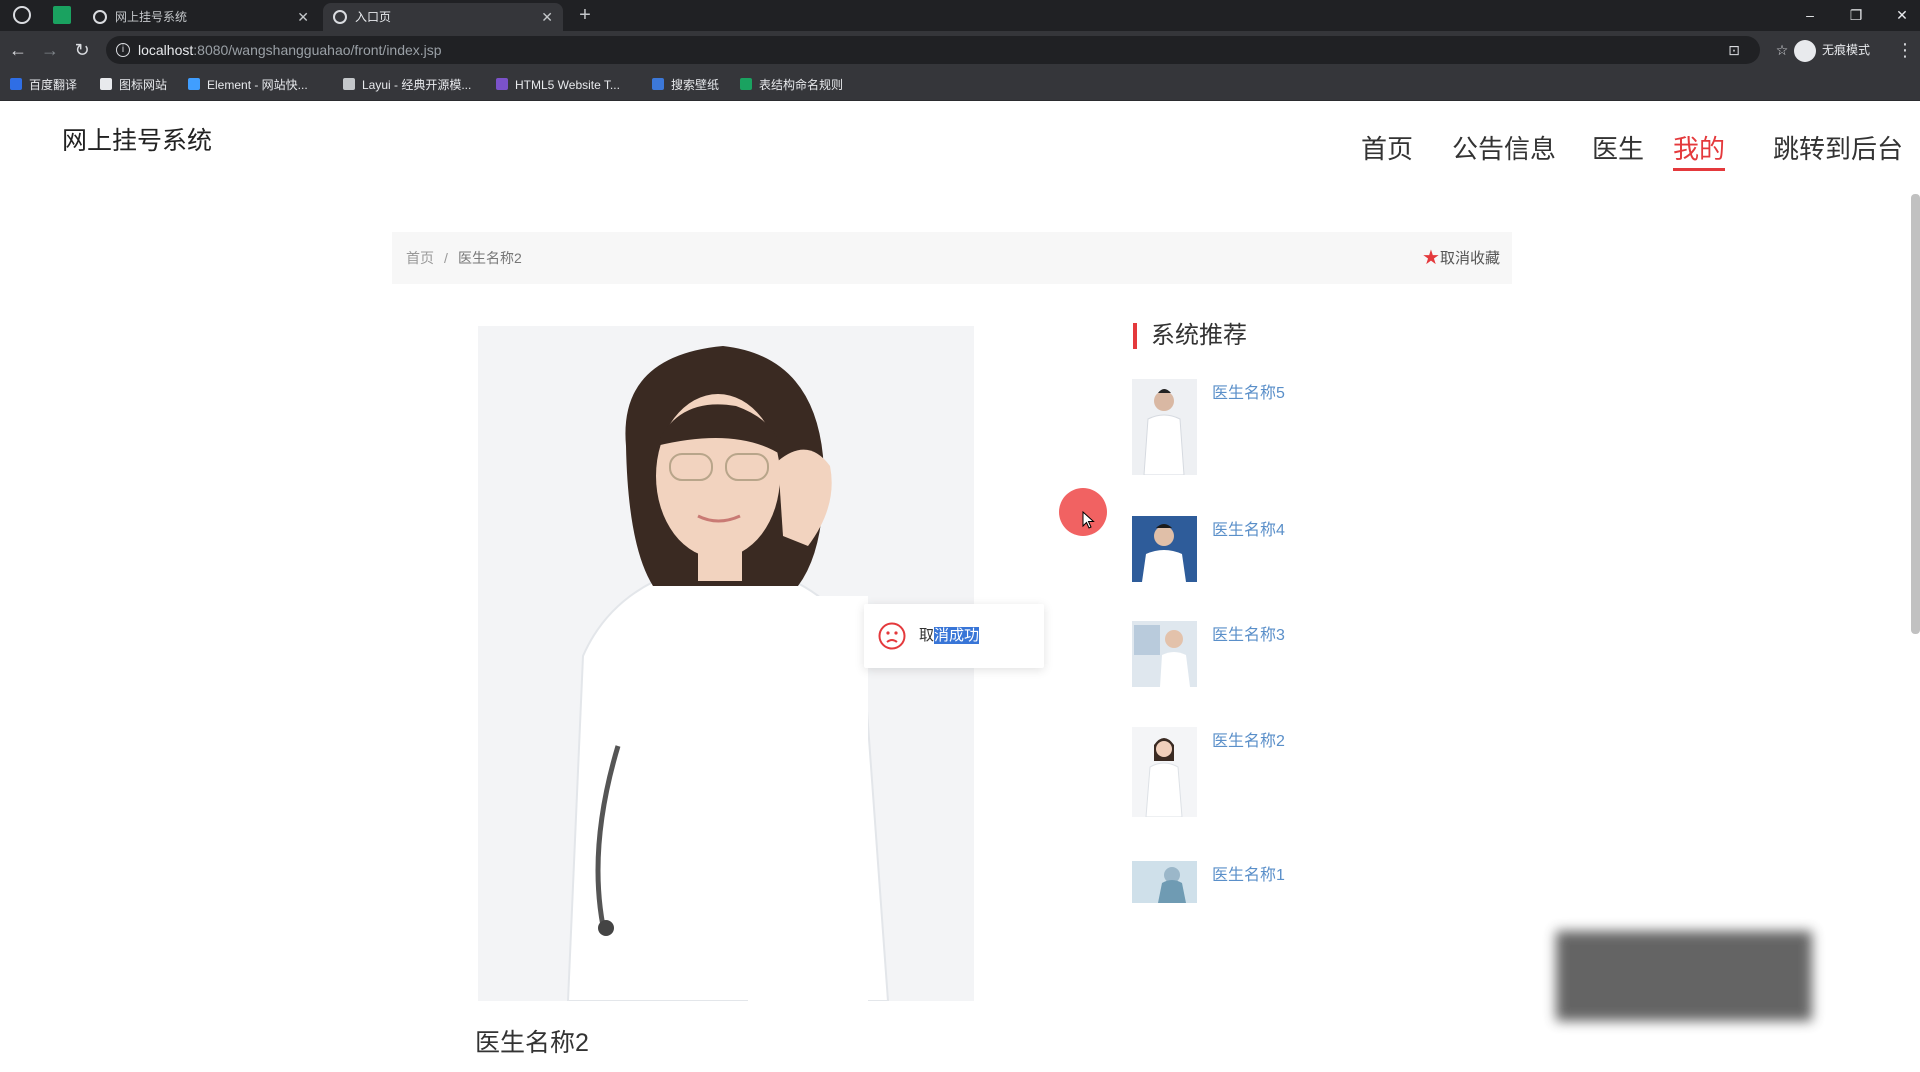  Describe the element at coordinates (1846, 50) in the screenshot. I see `incognito-label: 无痕模式` at that location.